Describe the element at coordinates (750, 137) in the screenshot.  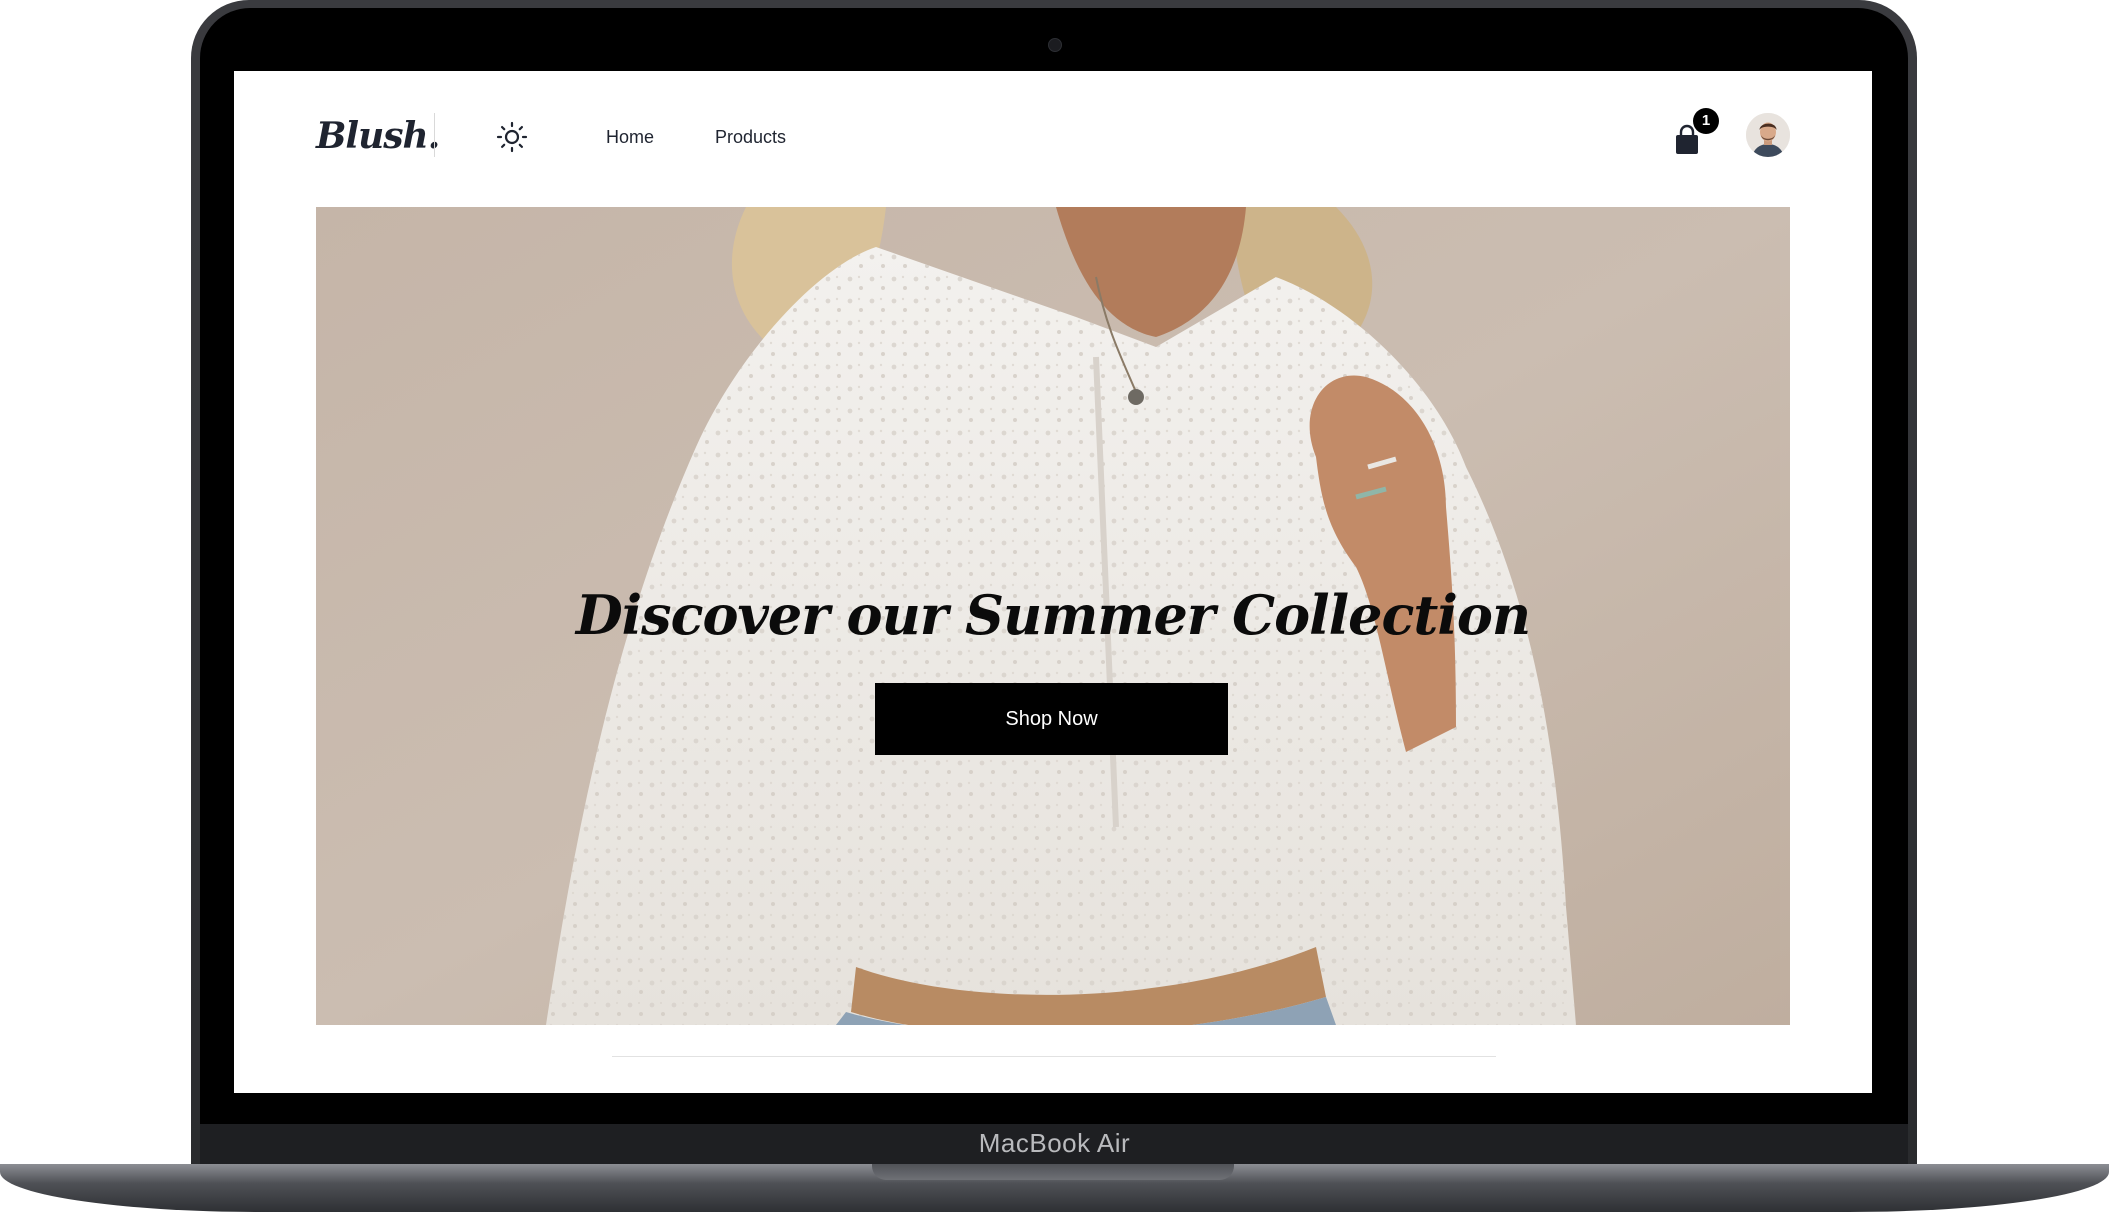
I see `nav-products-link: Products` at that location.